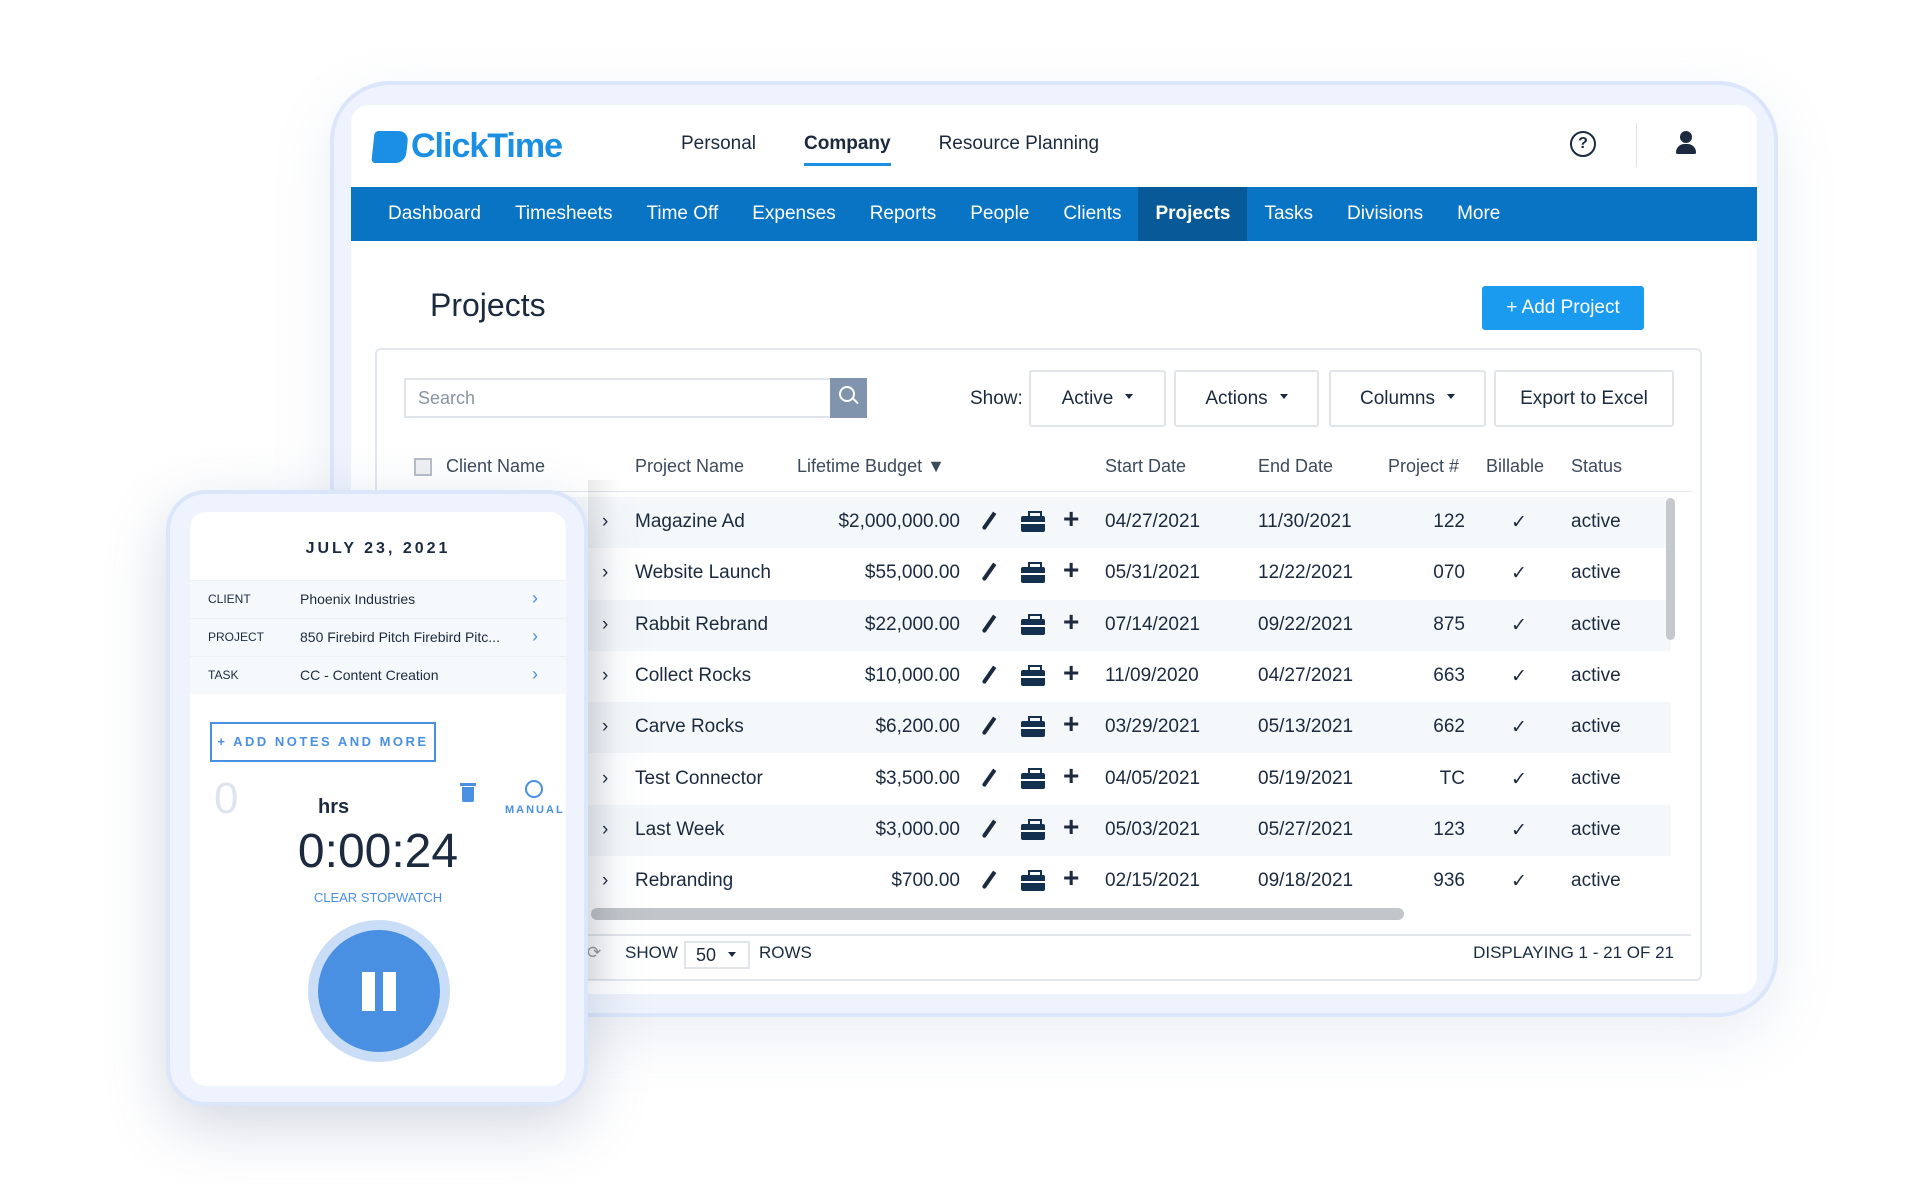  I want to click on header-lifetime-budget: Lifetime Budget ▼, so click(871, 466).